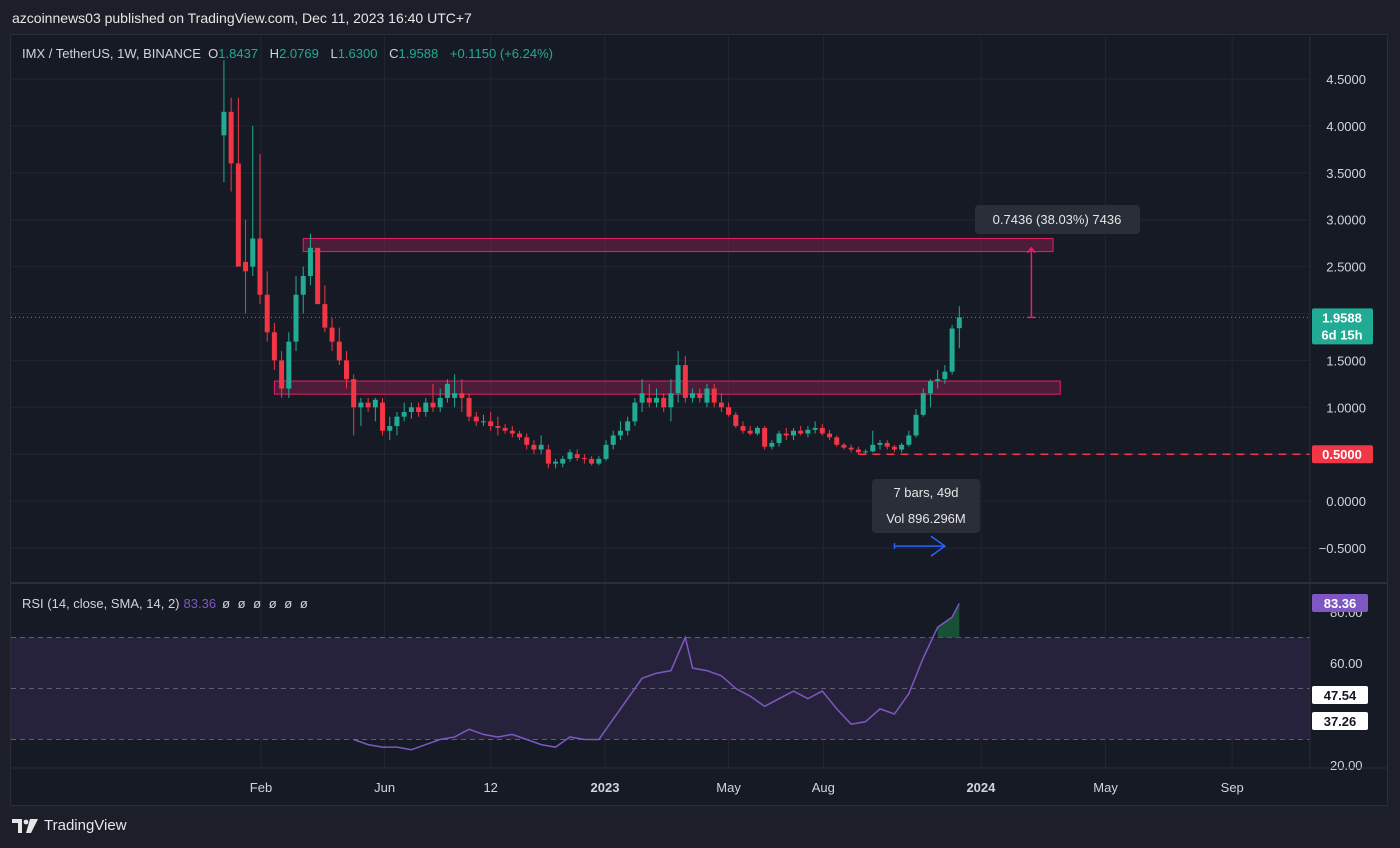 The image size is (1400, 848). Describe the element at coordinates (69, 825) in the screenshot. I see `tradingview-logo: TradingView` at that location.